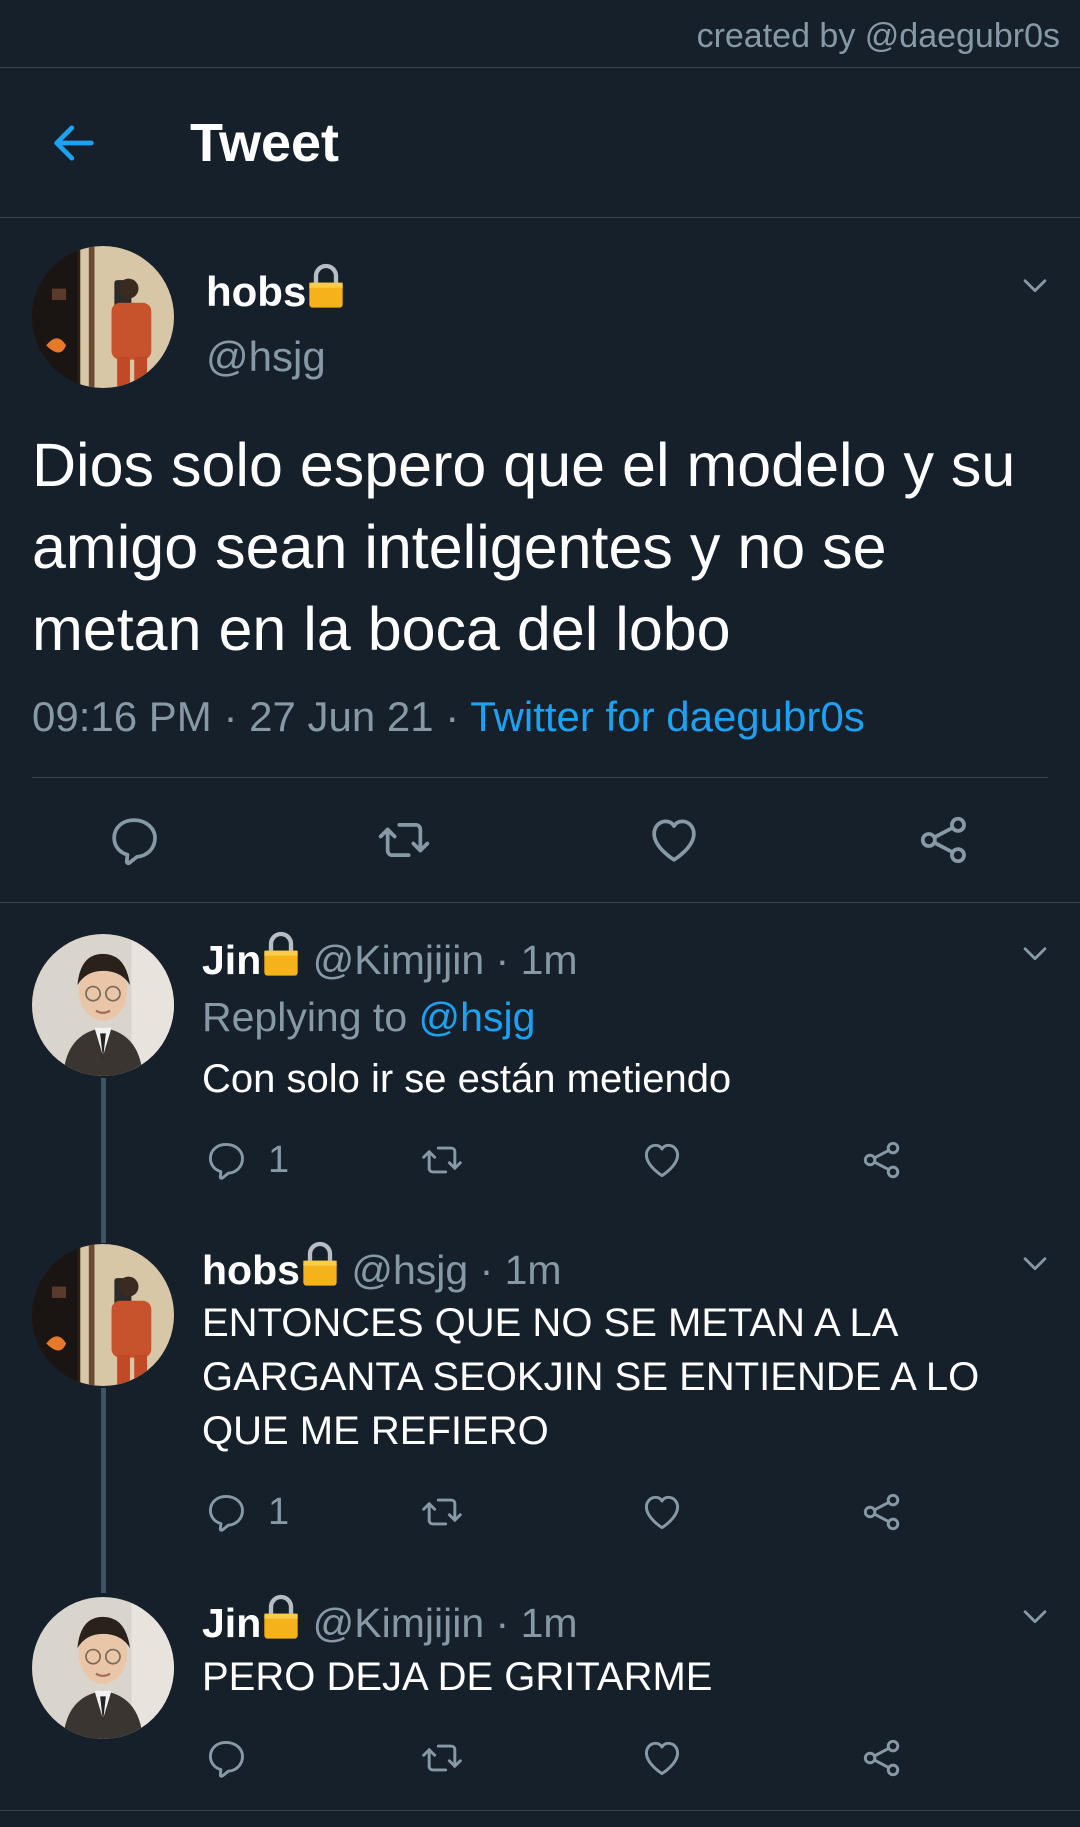  What do you see at coordinates (305, 1017) in the screenshot?
I see `replying-label: Replying to` at bounding box center [305, 1017].